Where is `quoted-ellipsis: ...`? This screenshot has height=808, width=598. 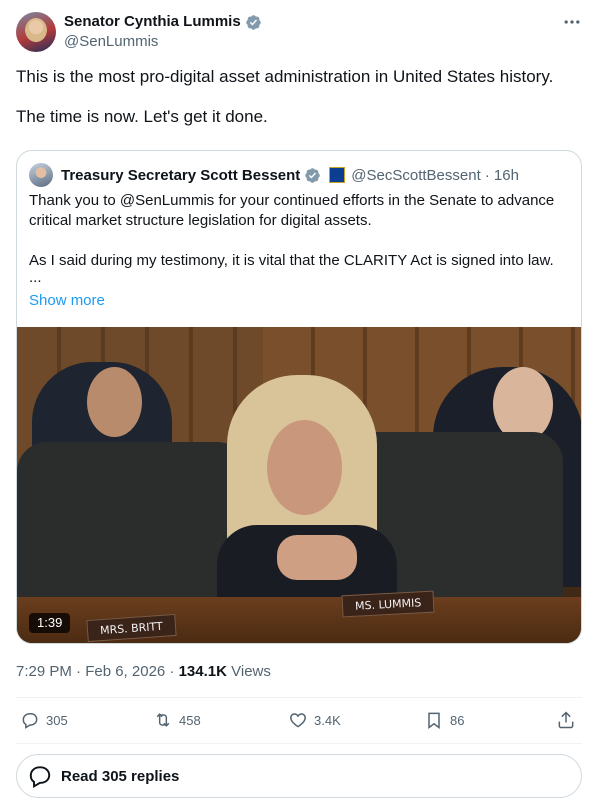 quoted-ellipsis: ... is located at coordinates (35, 277).